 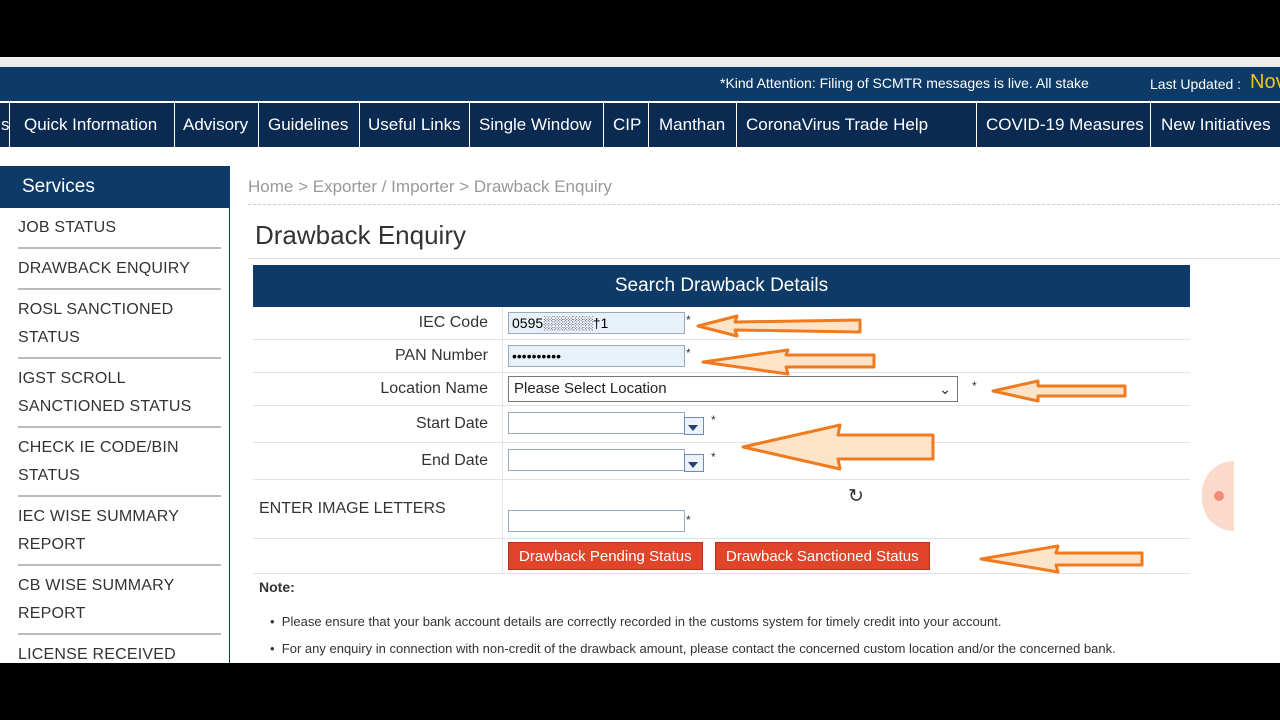 What do you see at coordinates (217, 125) in the screenshot?
I see `nav-item-advisory: Advisory` at bounding box center [217, 125].